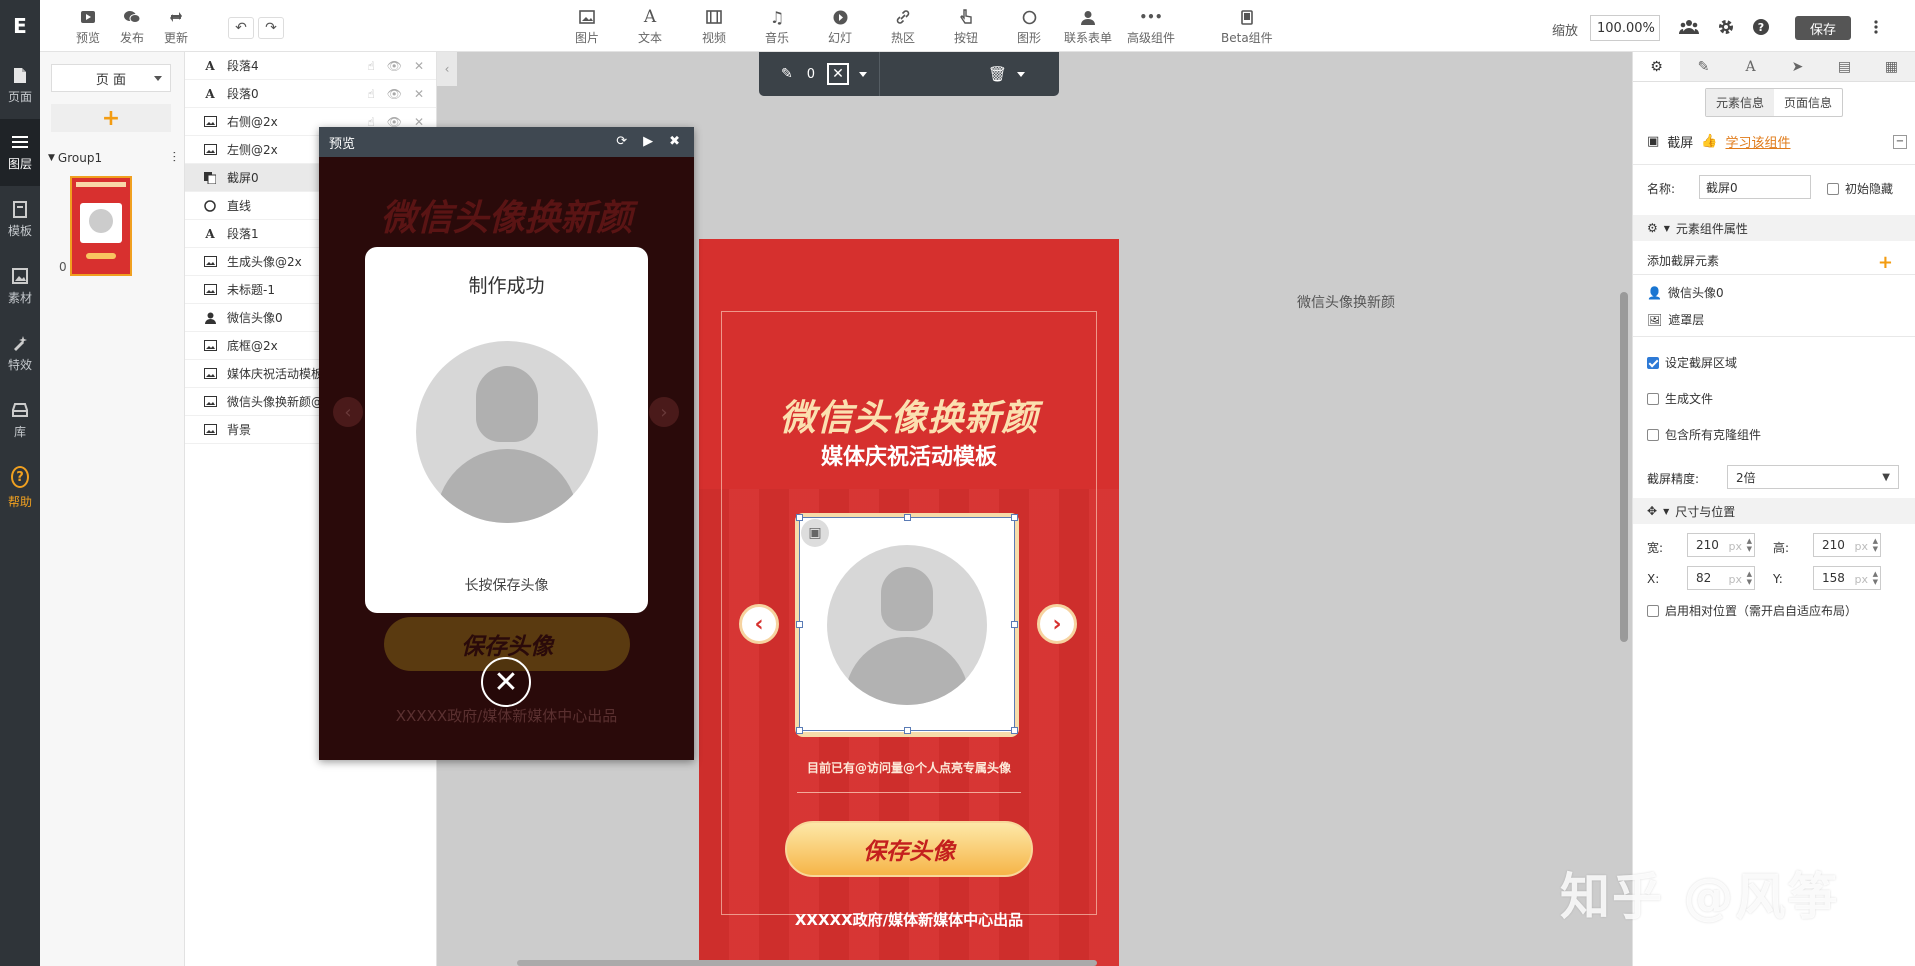  What do you see at coordinates (1900, 141) in the screenshot?
I see `minimize-icon: −` at bounding box center [1900, 141].